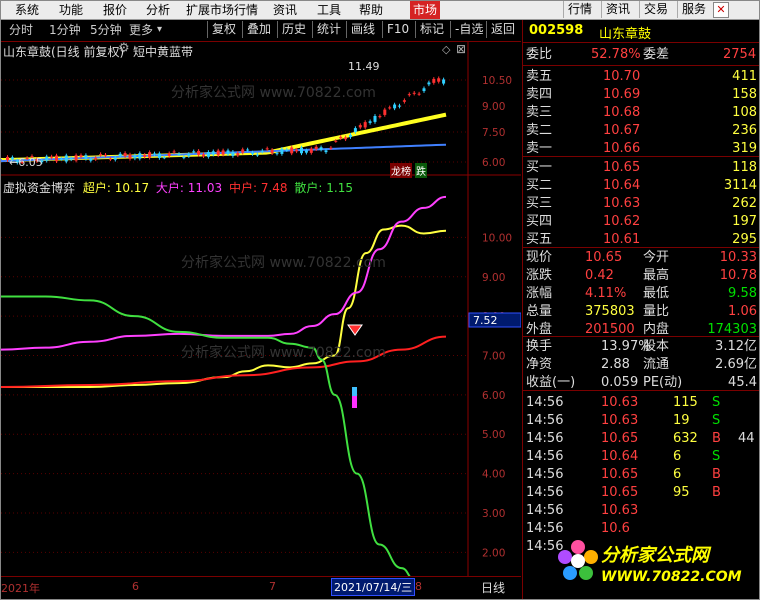 This screenshot has height=600, width=760. Describe the element at coordinates (446, 49) in the screenshot. I see `diamond-icon: ◇` at that location.